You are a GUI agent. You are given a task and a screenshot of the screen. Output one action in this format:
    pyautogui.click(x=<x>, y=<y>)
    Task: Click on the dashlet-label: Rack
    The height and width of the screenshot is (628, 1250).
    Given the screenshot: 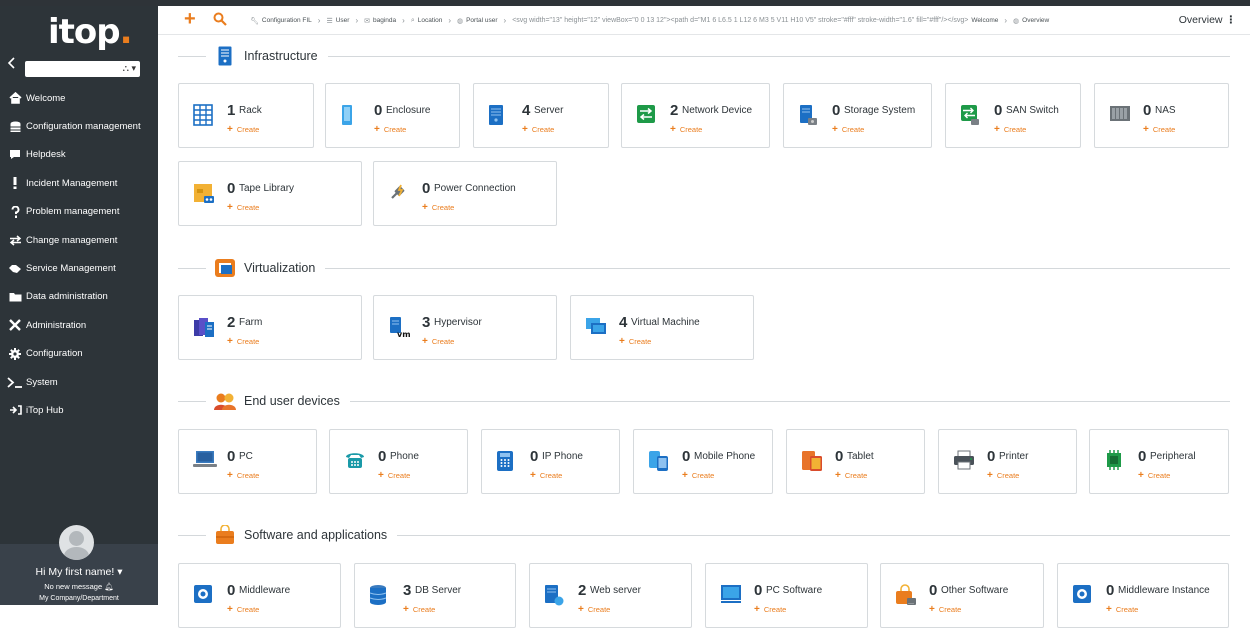 What is the action you would take?
    pyautogui.click(x=250, y=110)
    